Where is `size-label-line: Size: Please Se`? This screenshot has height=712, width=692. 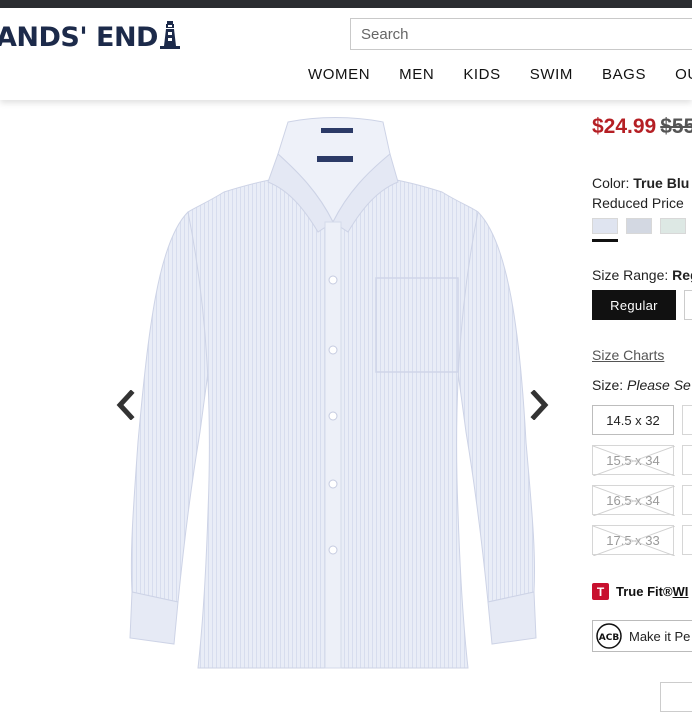
size-label-line: Size: Please Se is located at coordinates (641, 385).